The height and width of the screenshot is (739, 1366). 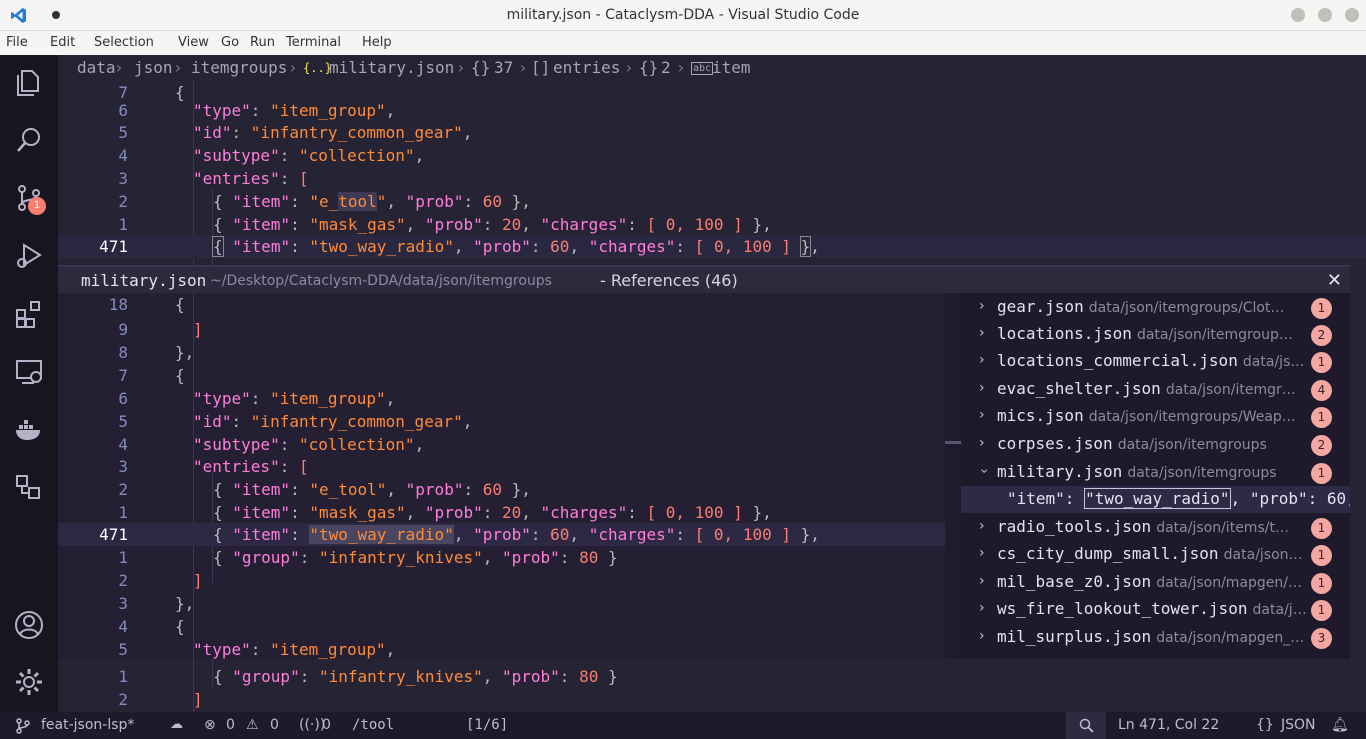 I want to click on search-icon, so click(x=29, y=140).